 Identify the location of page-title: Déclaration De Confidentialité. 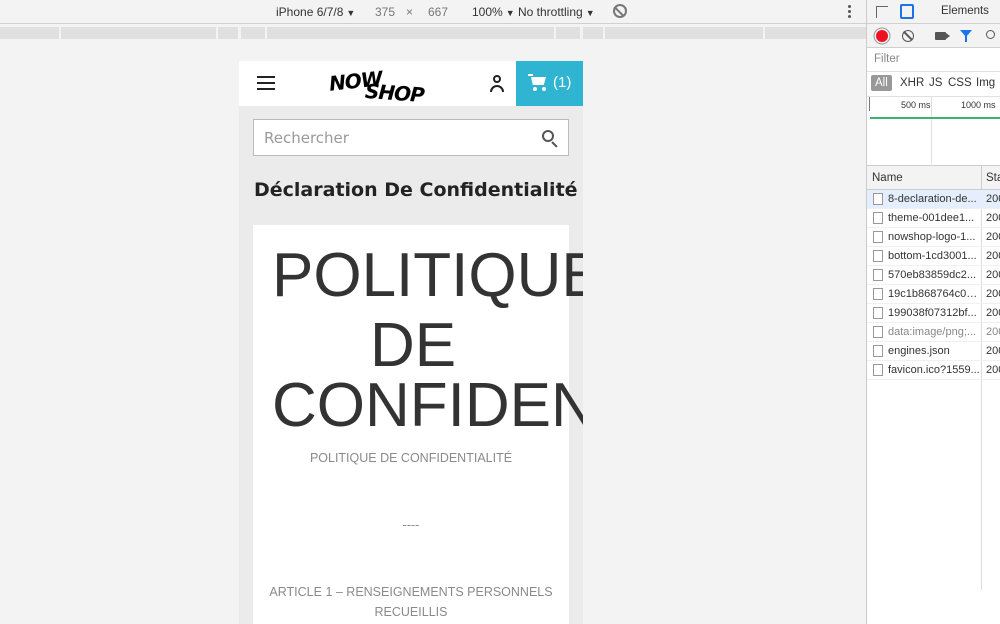
(416, 190).